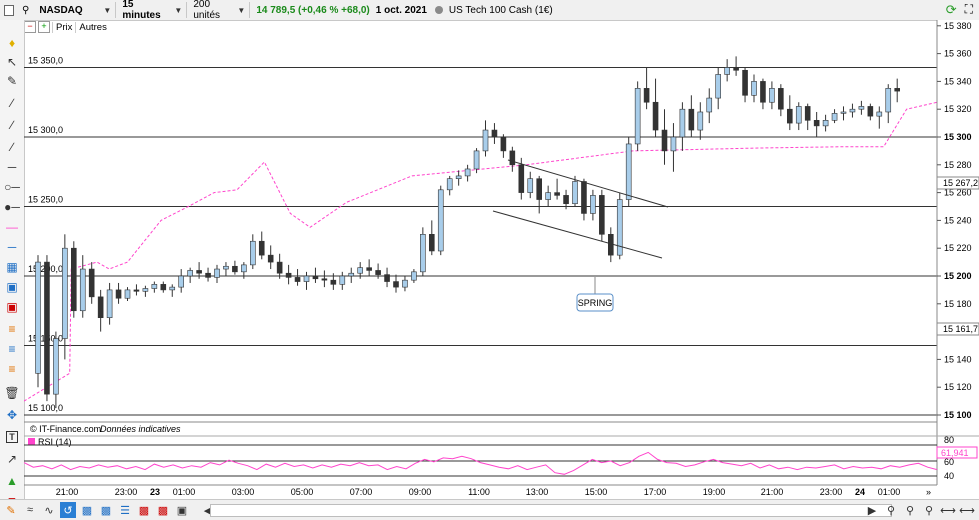 The image size is (979, 520). What do you see at coordinates (596, 492) in the screenshot?
I see `time-tick-label: 15:00` at bounding box center [596, 492].